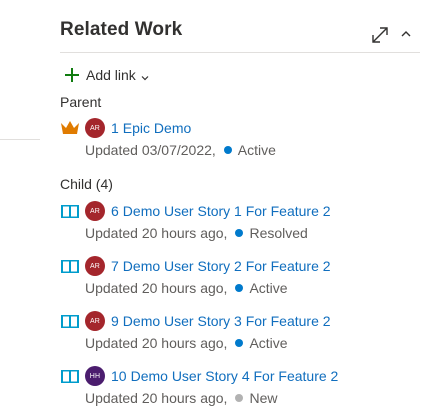  Describe the element at coordinates (86, 184) in the screenshot. I see `group-label-child: Child (4)` at that location.